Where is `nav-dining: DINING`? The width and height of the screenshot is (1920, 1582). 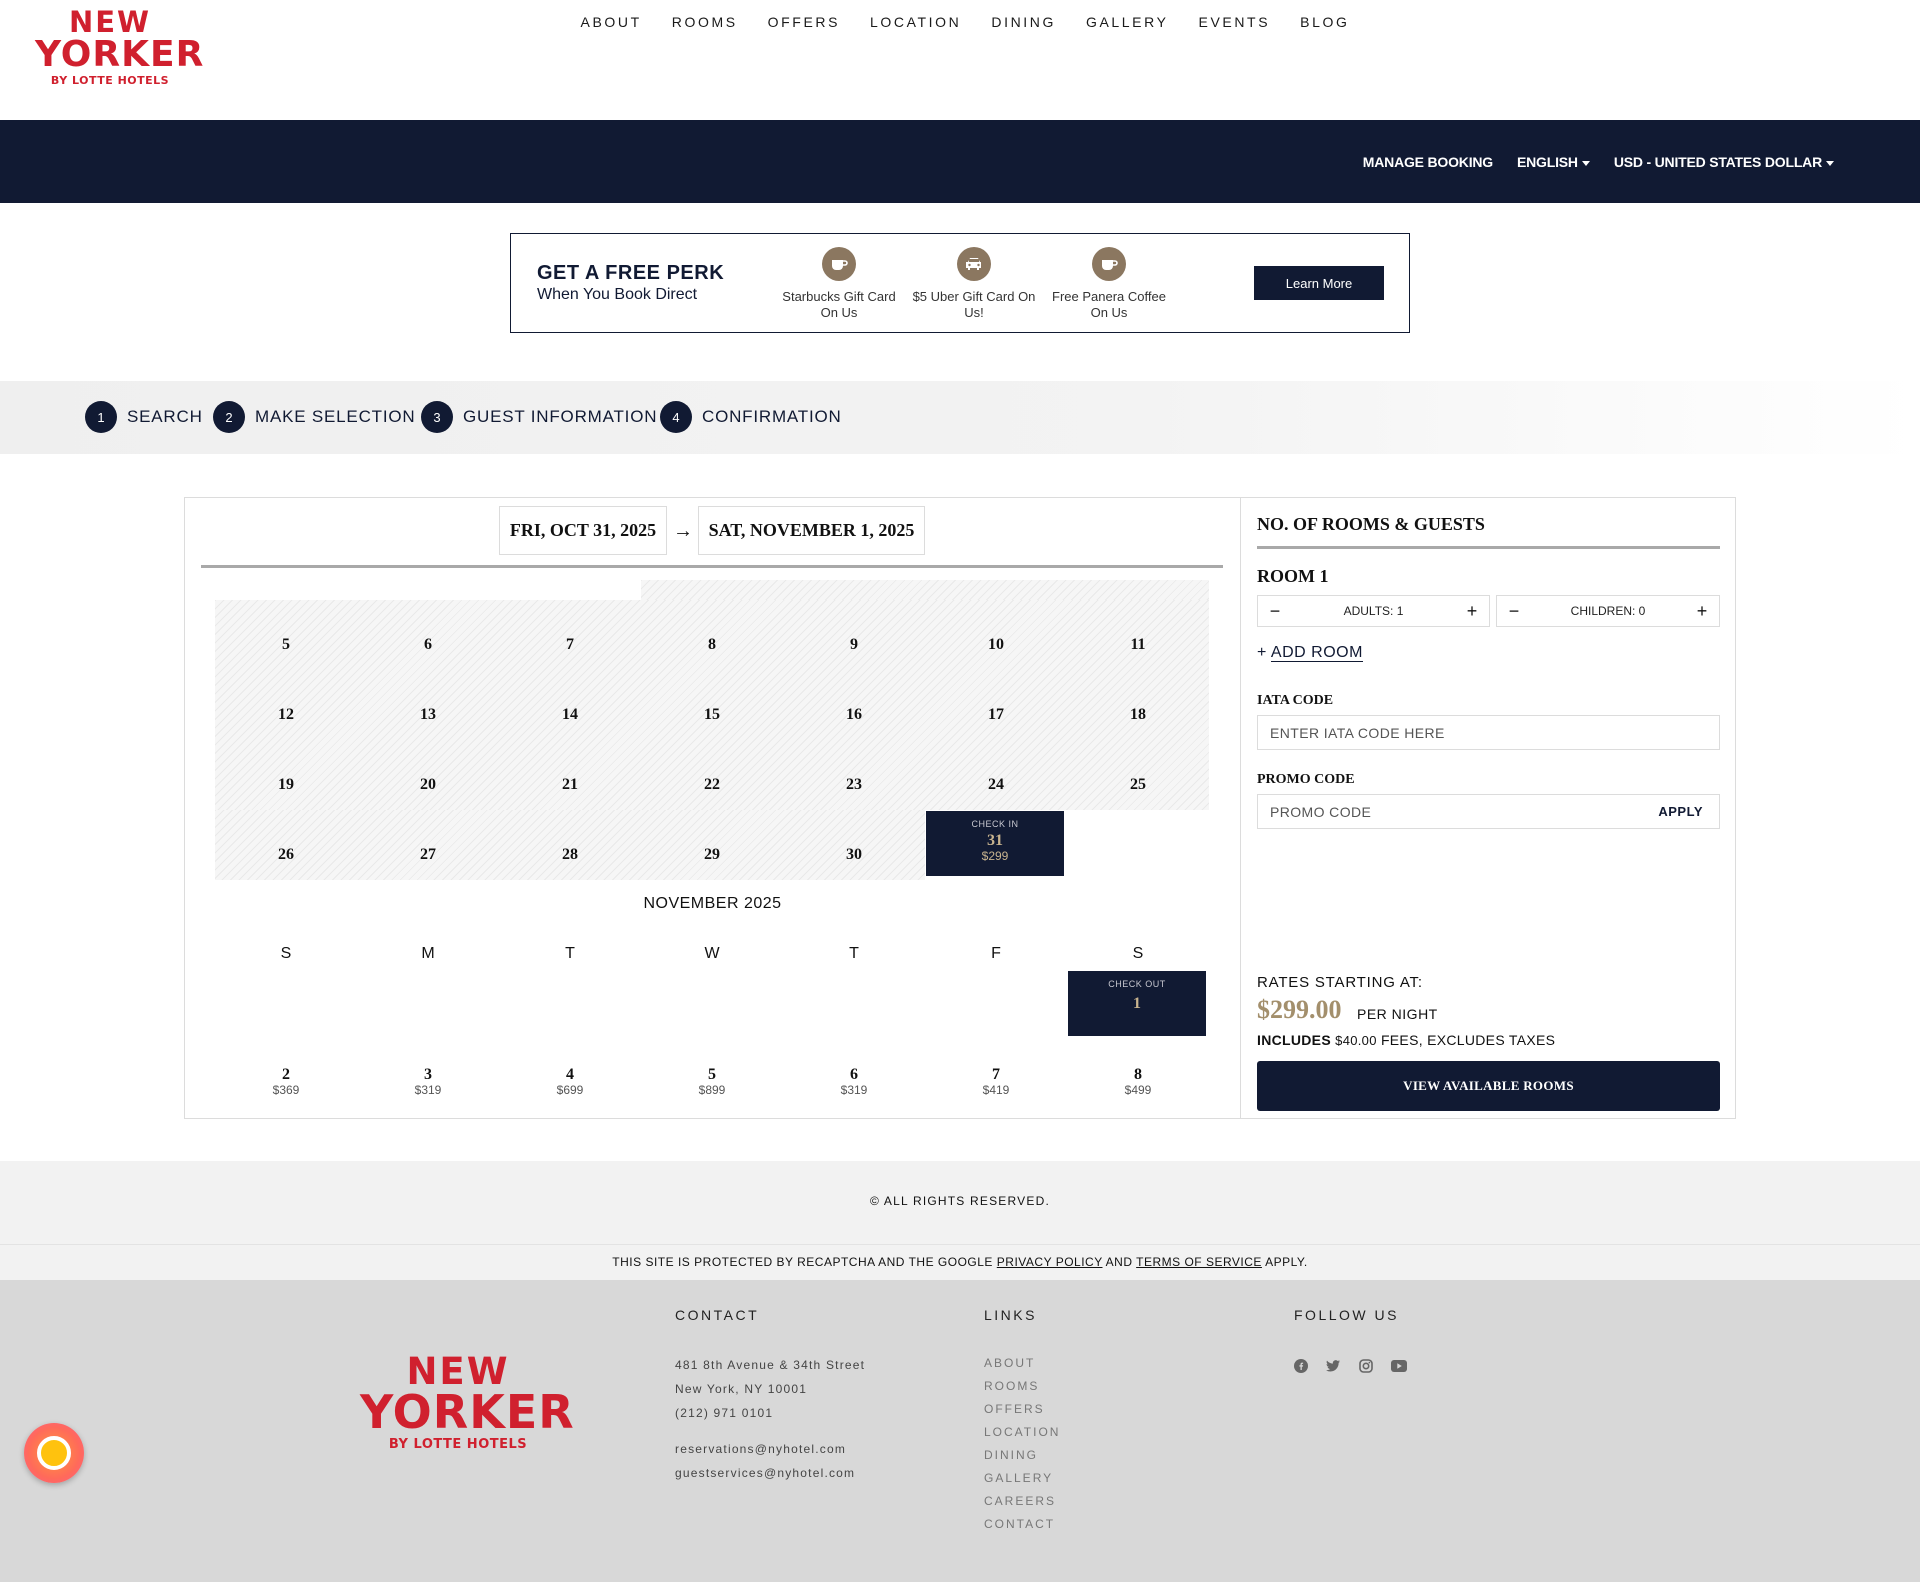 nav-dining: DINING is located at coordinates (1023, 22).